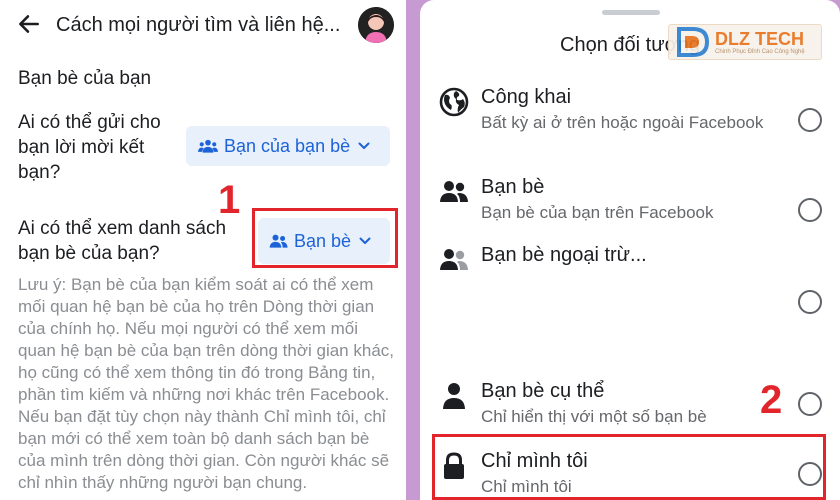 This screenshot has height=500, width=840. I want to click on radio-public, so click(810, 120).